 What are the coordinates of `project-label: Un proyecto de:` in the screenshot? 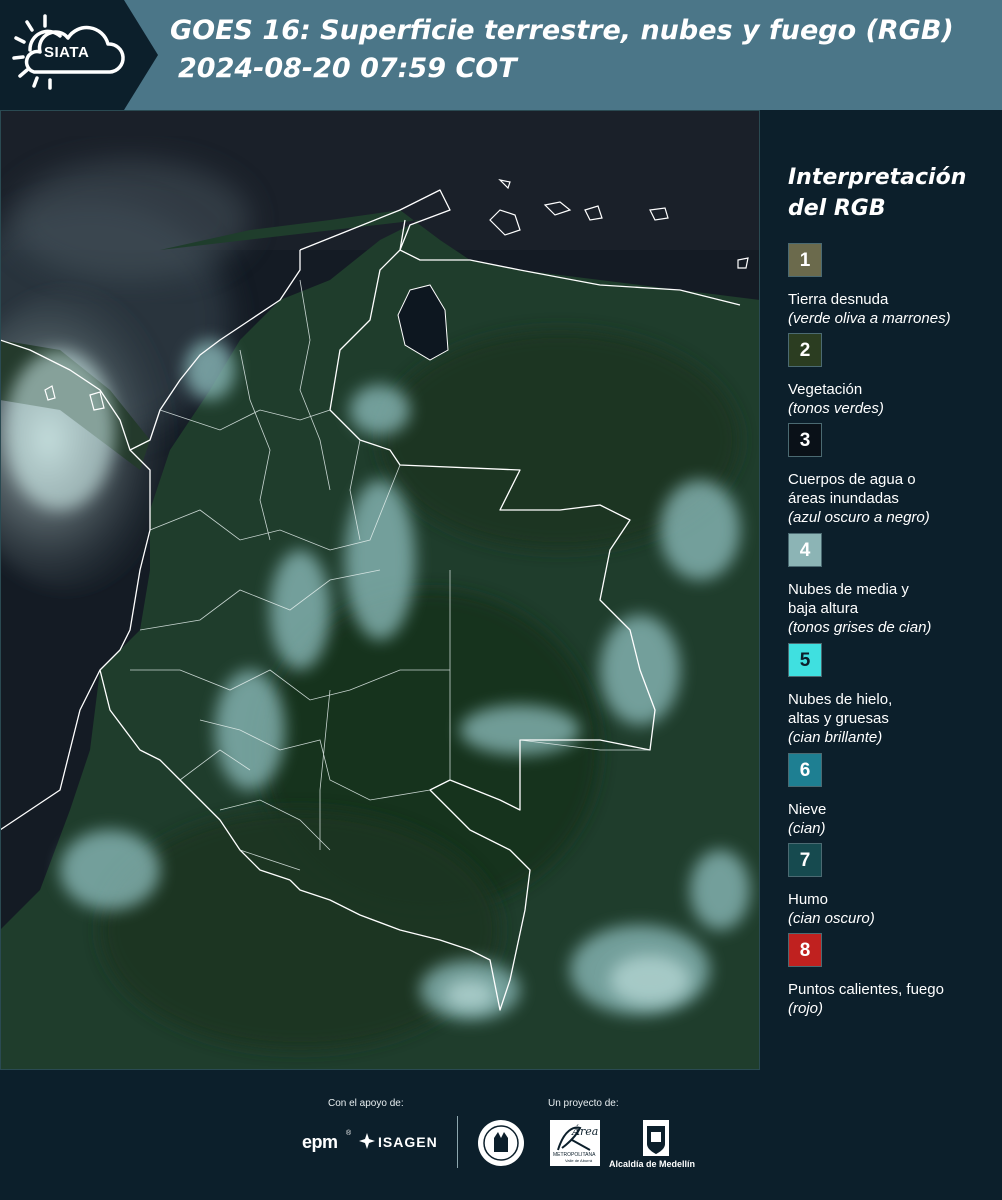 It's located at (583, 1103).